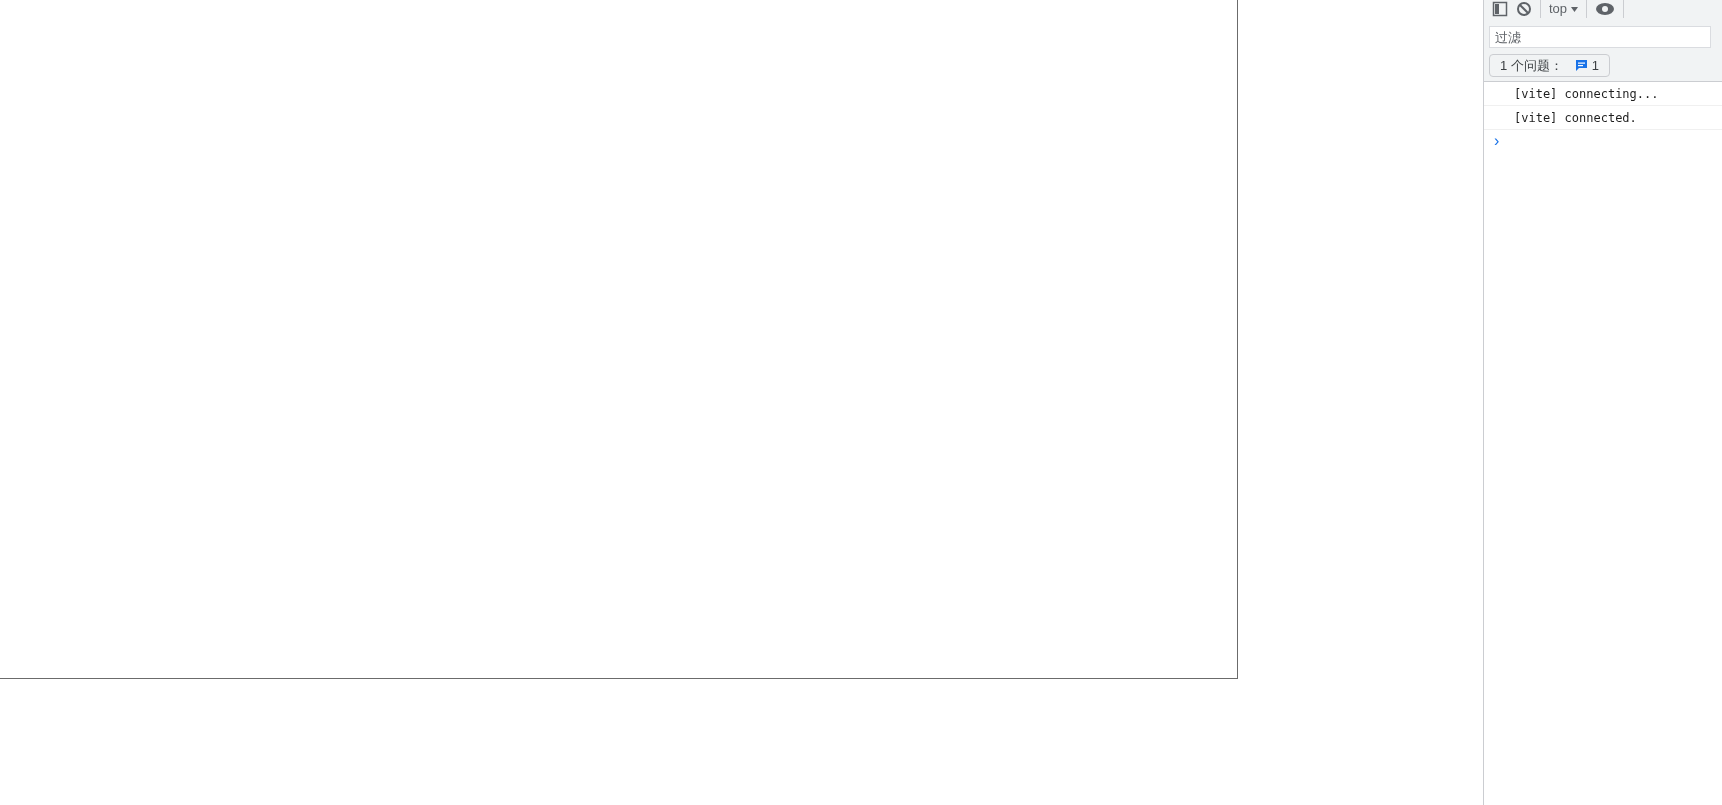  Describe the element at coordinates (1575, 9) in the screenshot. I see `caret-icon` at that location.